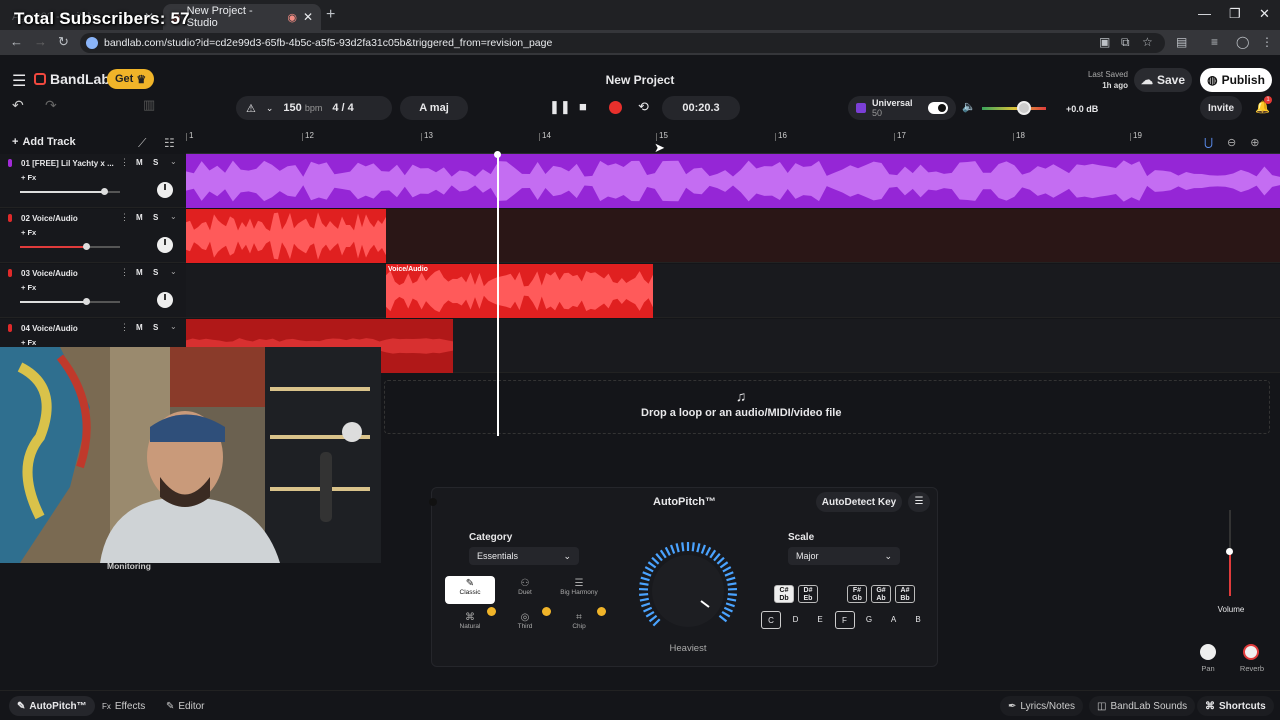 The height and width of the screenshot is (720, 1280). Describe the element at coordinates (1251, 652) in the screenshot. I see `reverb-knob` at that location.